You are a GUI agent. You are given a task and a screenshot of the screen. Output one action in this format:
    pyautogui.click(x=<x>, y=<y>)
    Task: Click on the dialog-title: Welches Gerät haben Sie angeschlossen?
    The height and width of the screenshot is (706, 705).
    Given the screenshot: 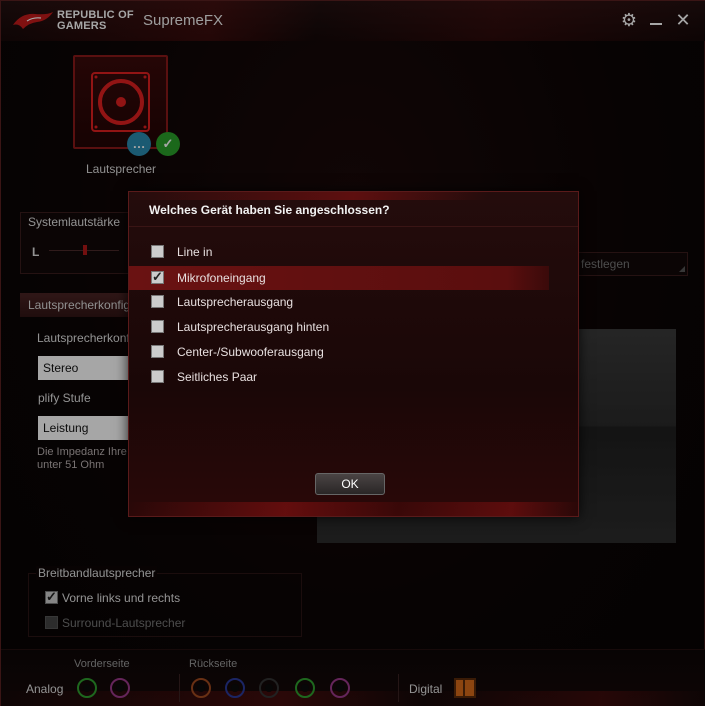 What is the action you would take?
    pyautogui.click(x=269, y=210)
    